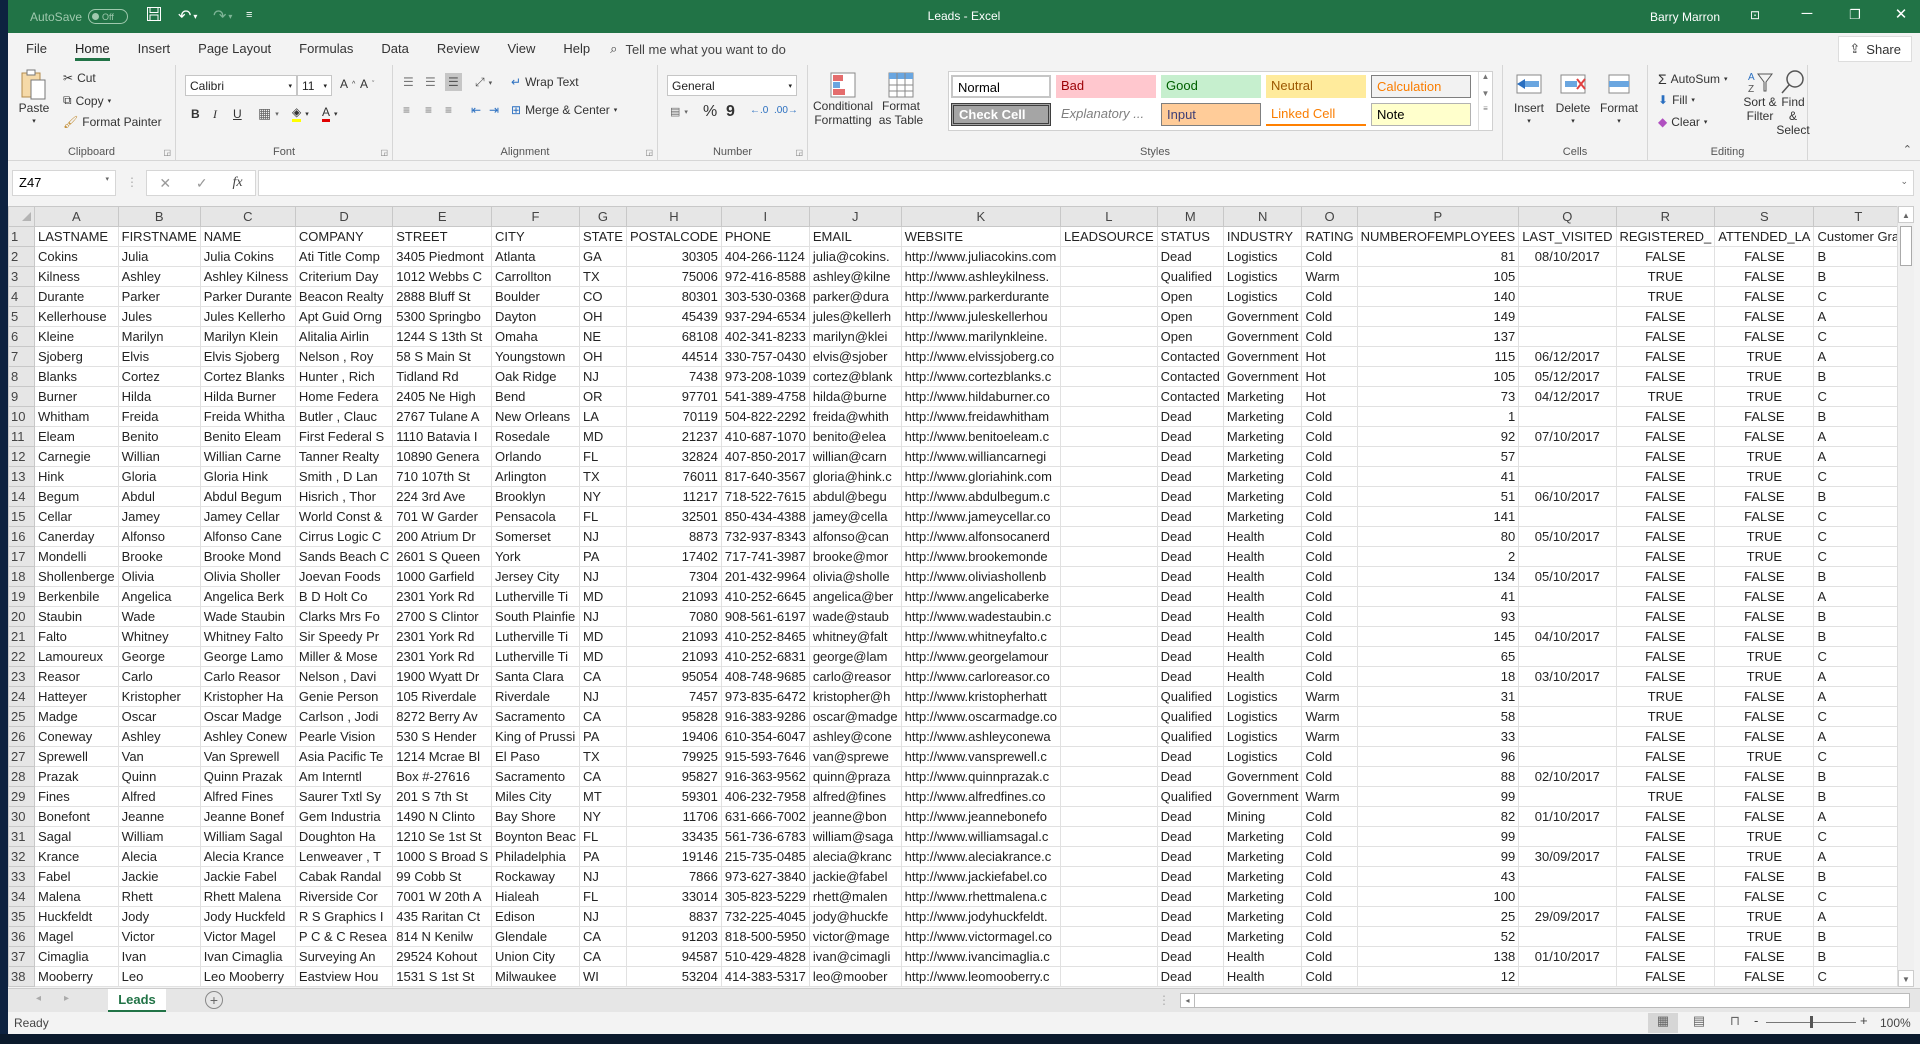 This screenshot has width=1920, height=1044. What do you see at coordinates (673, 716) in the screenshot?
I see `cell-h: 95828` at bounding box center [673, 716].